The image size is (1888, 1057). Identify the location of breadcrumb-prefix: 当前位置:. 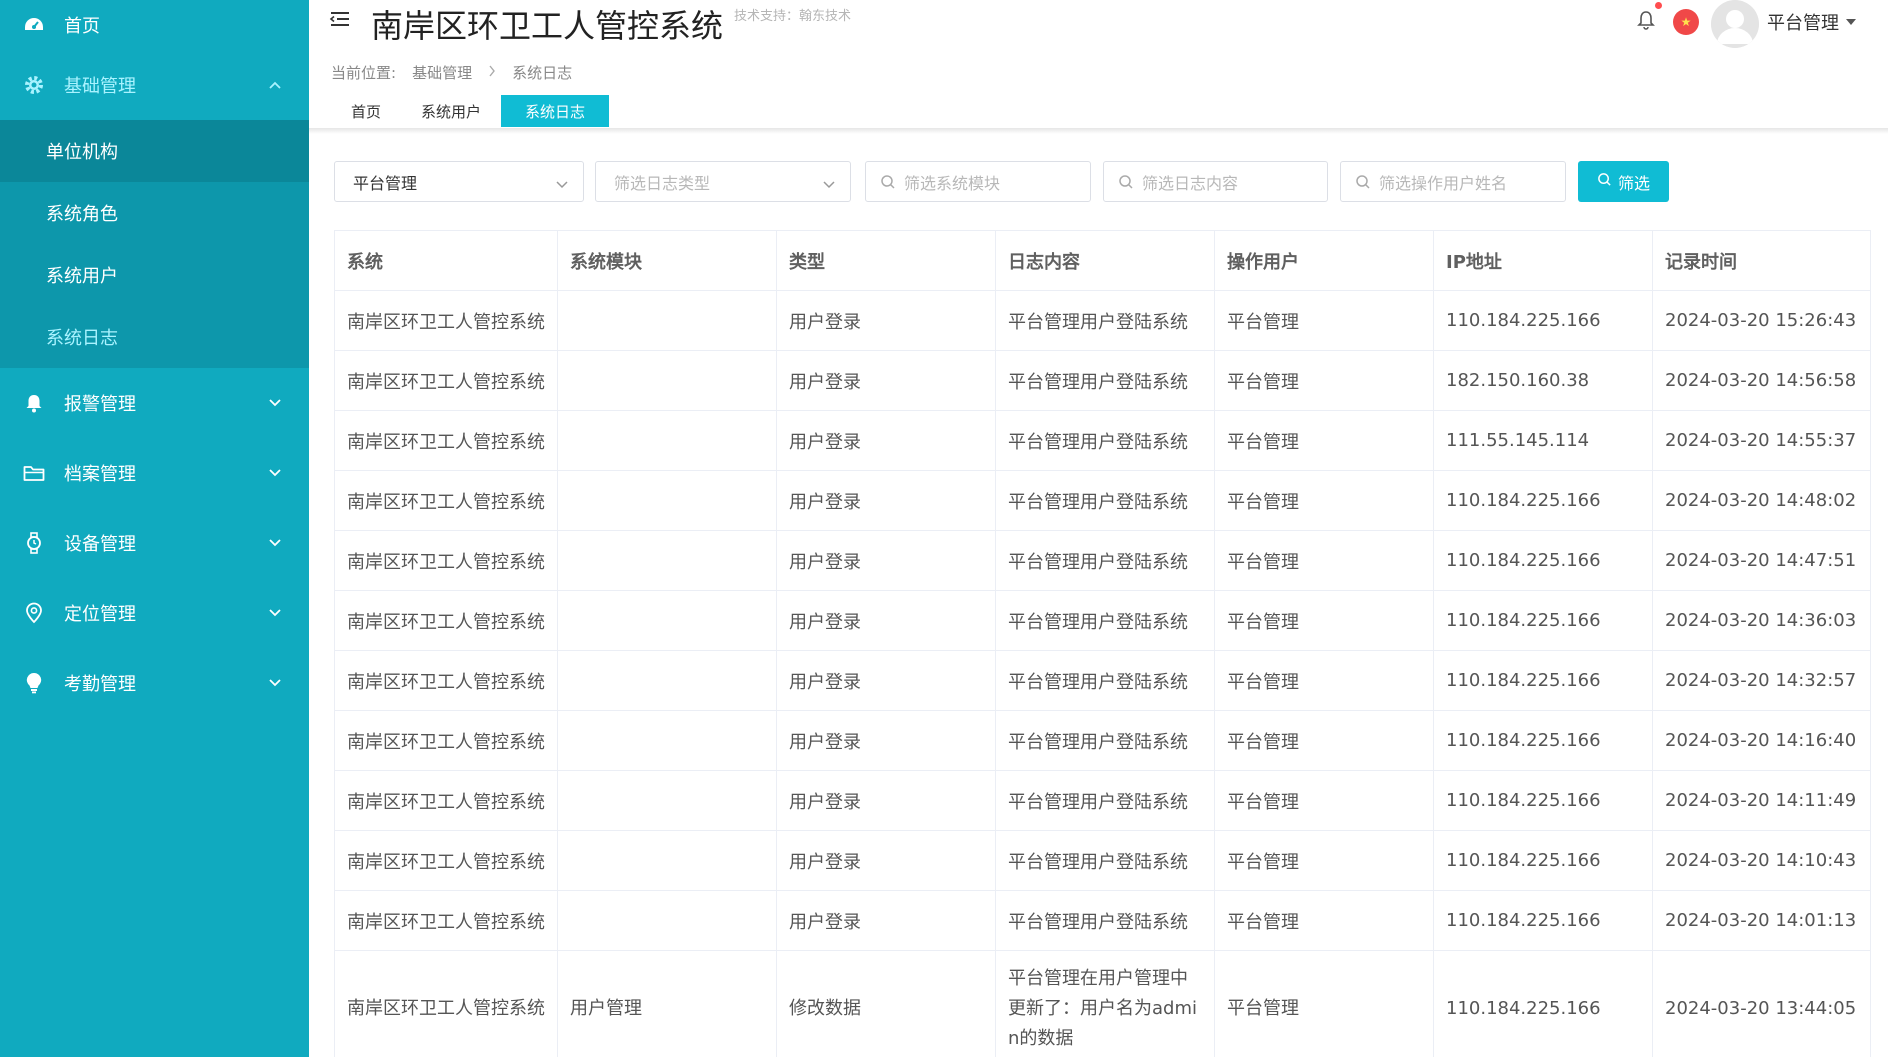
(364, 73).